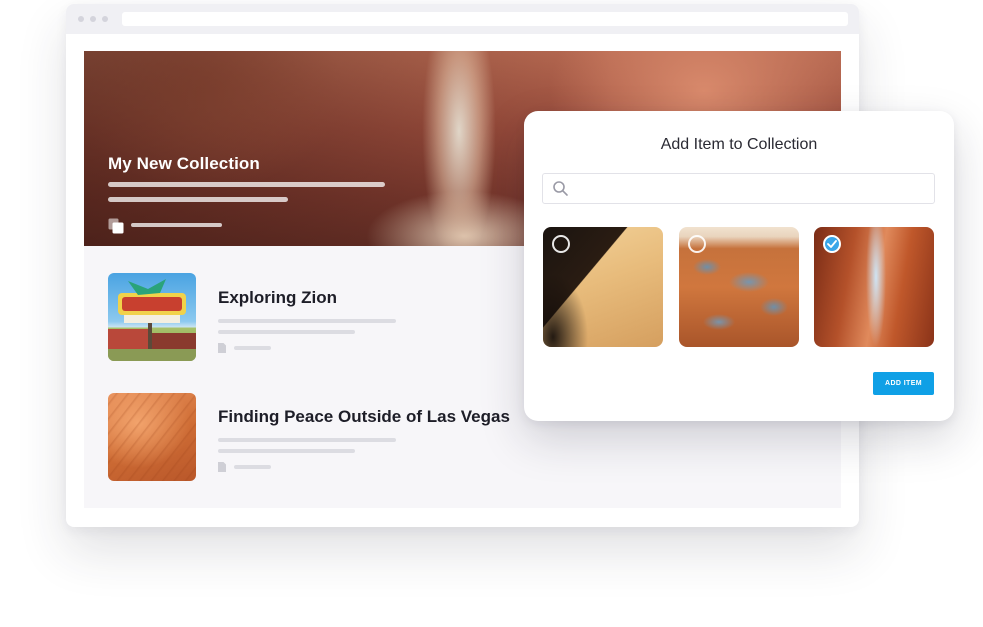 The height and width of the screenshot is (627, 983). I want to click on restaurant-sign-graphic, so click(152, 320).